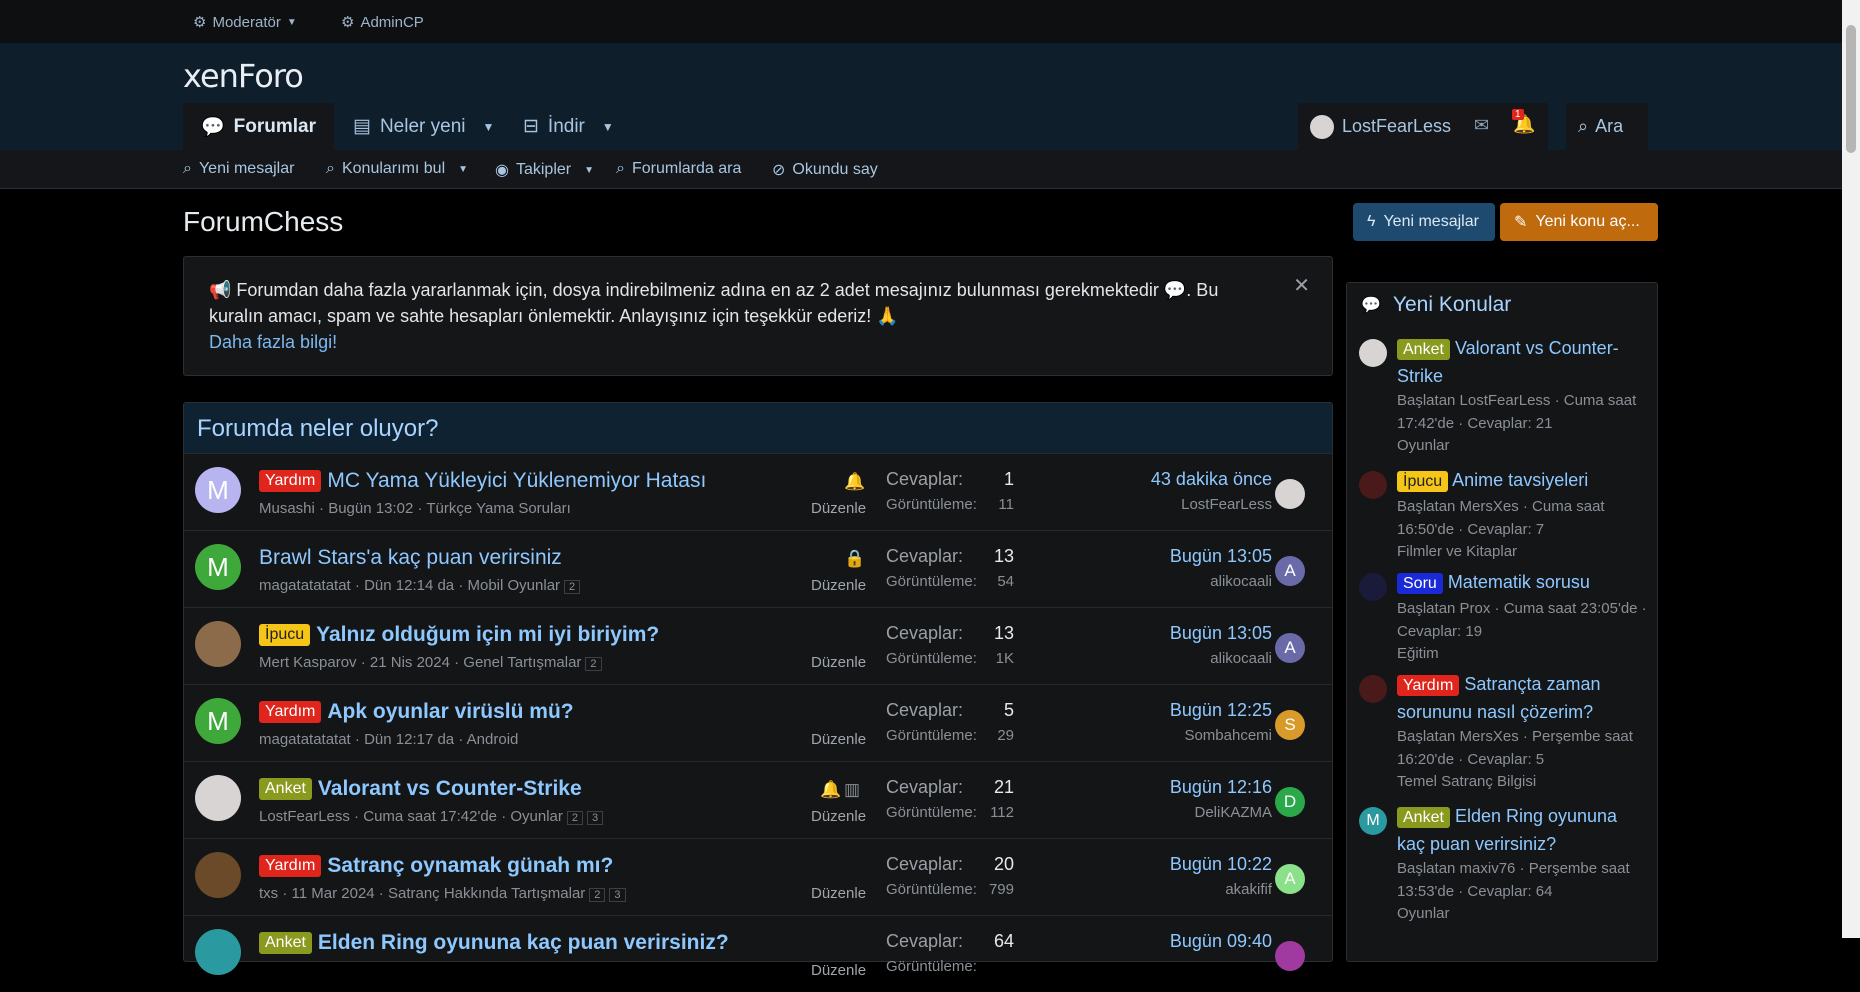 The image size is (1860, 992). What do you see at coordinates (259, 126) in the screenshot?
I see `tab-forums: 💬 Forumlar` at bounding box center [259, 126].